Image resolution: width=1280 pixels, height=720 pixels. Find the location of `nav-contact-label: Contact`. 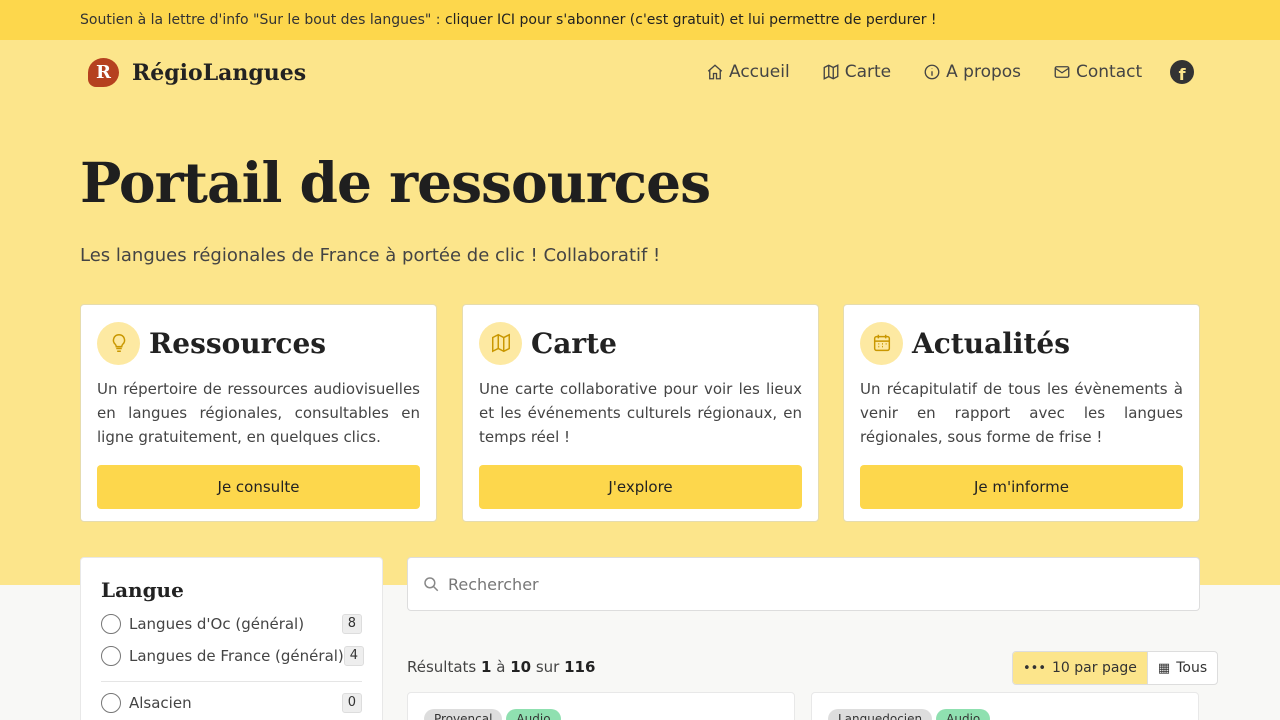

nav-contact-label: Contact is located at coordinates (1109, 72).